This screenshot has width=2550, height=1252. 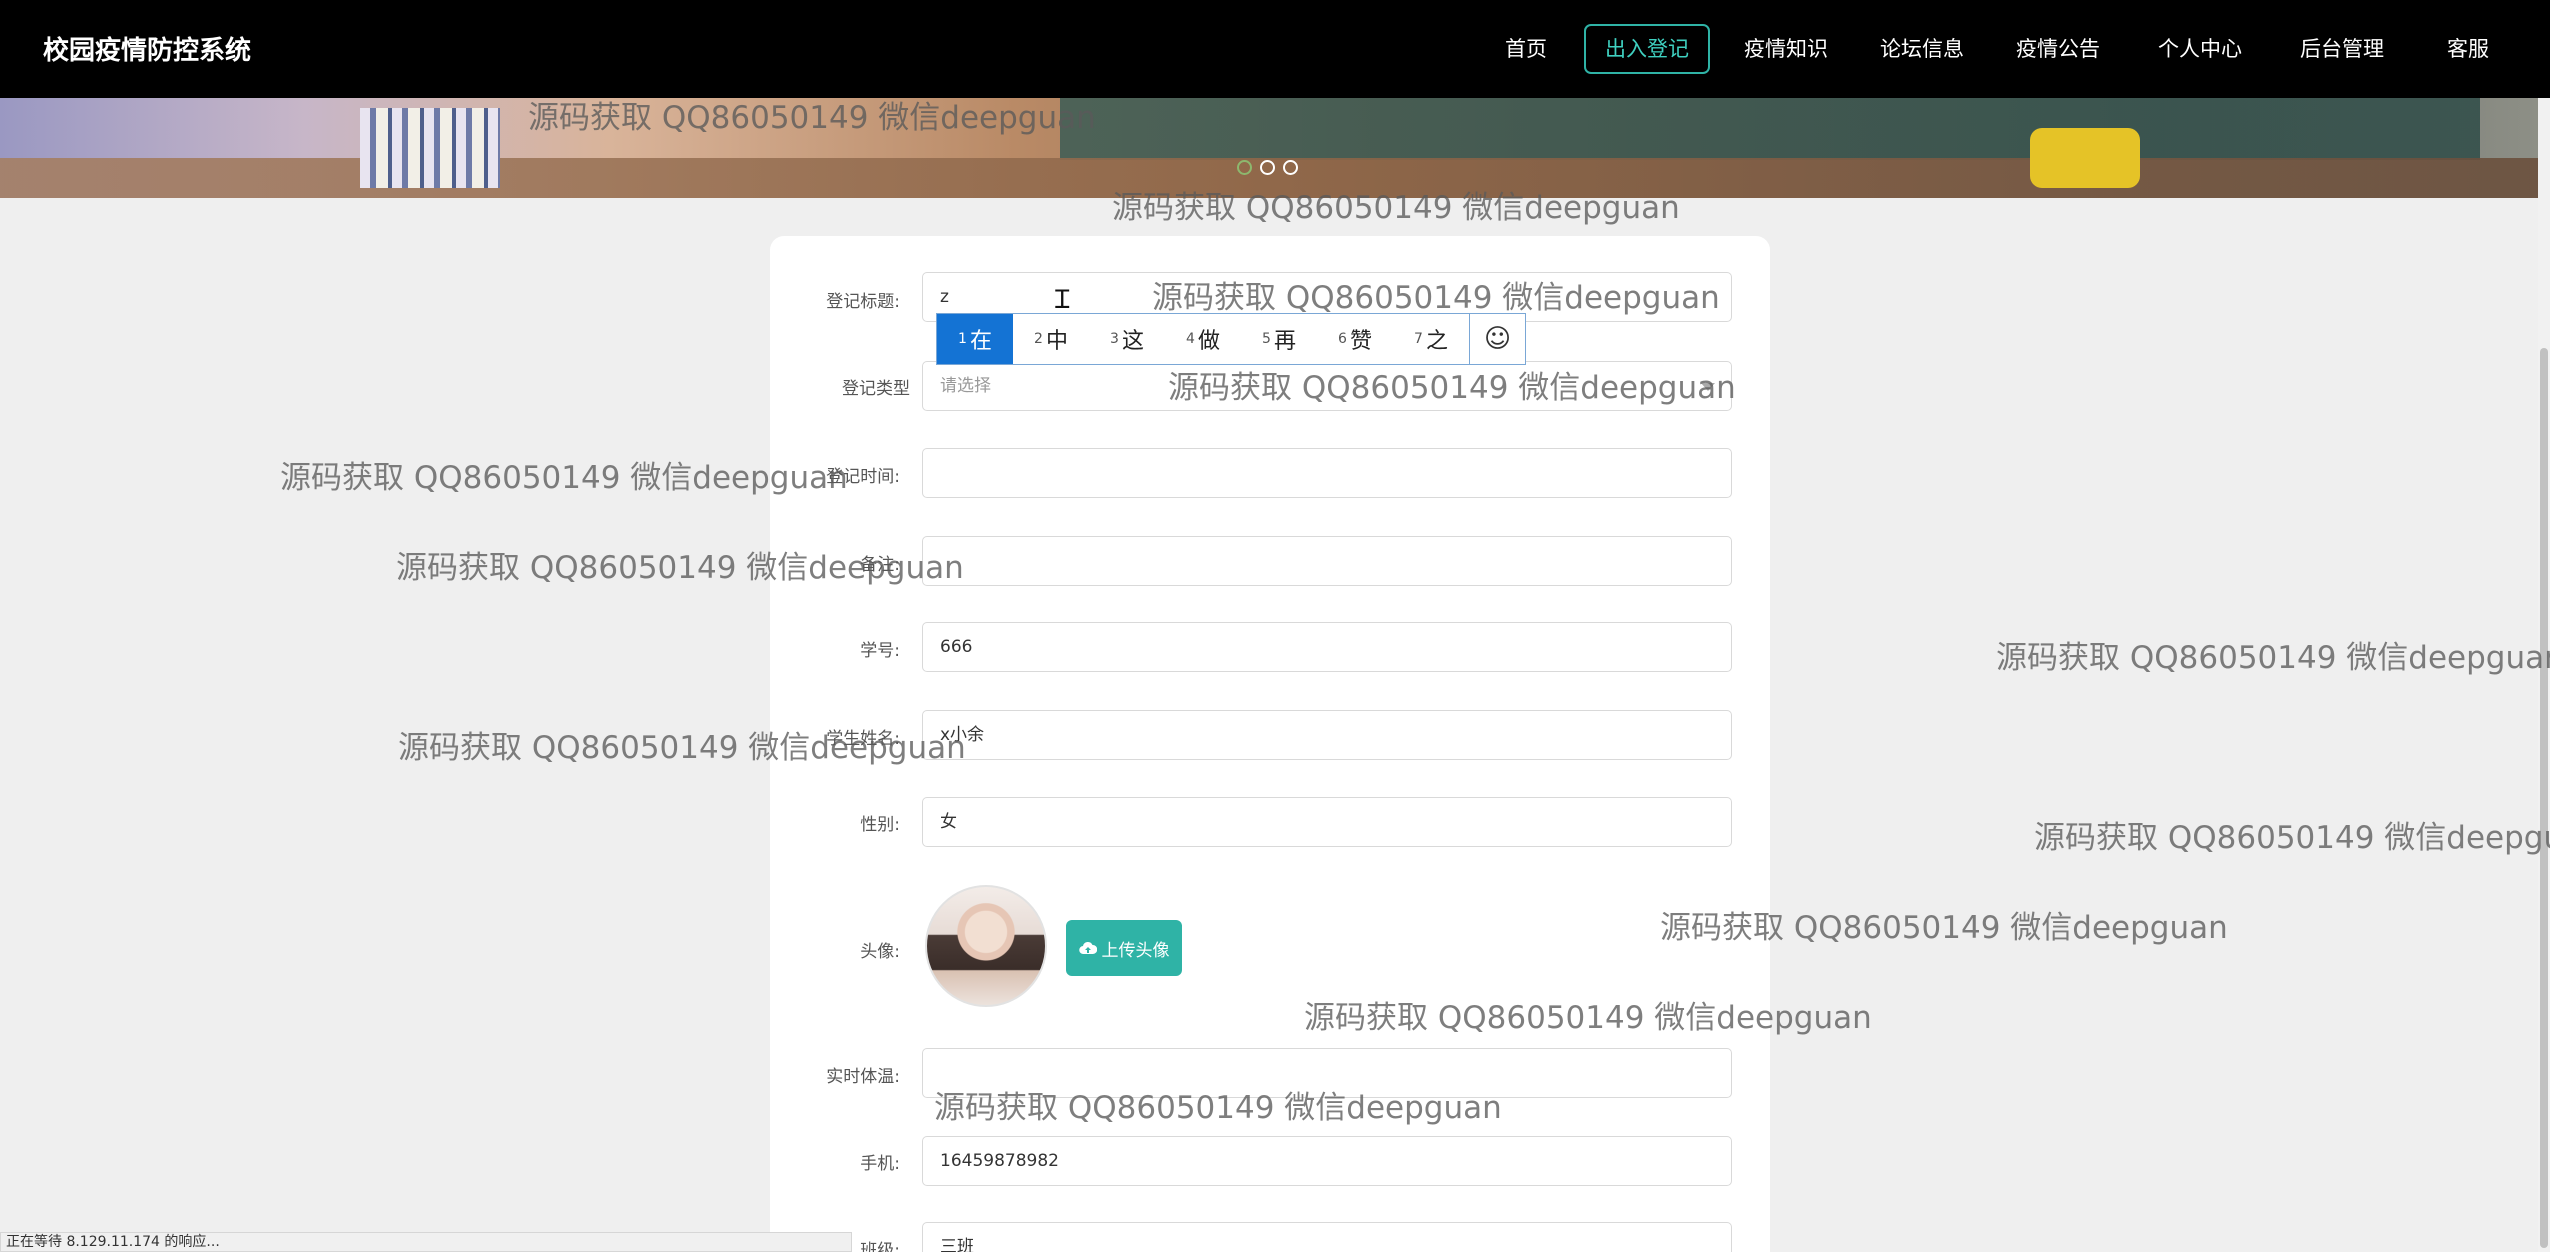 What do you see at coordinates (1786, 49) in the screenshot?
I see `nav-epidemic-knowledge: 疫情知识` at bounding box center [1786, 49].